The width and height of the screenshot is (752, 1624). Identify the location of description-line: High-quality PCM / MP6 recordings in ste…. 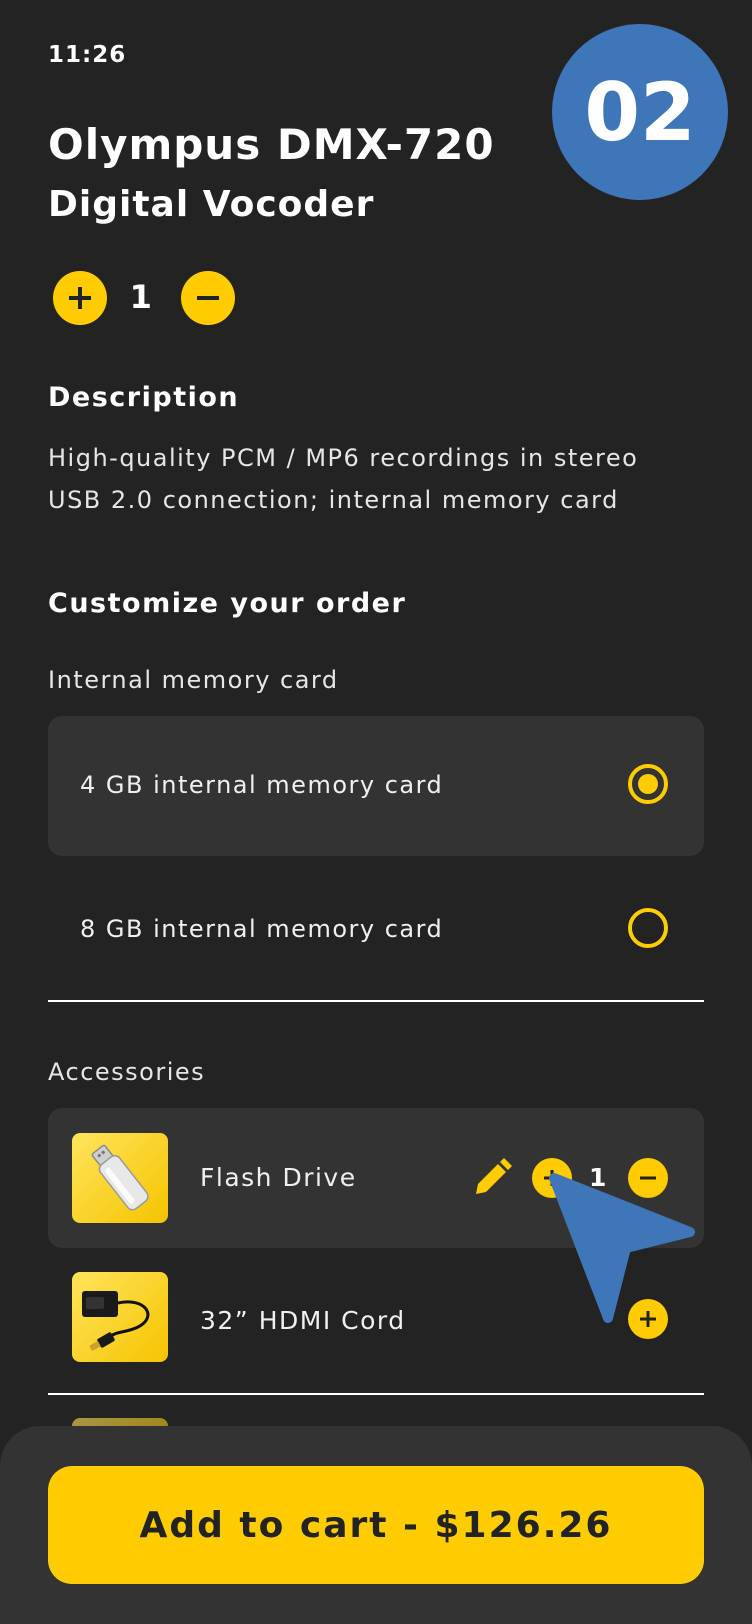
(343, 458).